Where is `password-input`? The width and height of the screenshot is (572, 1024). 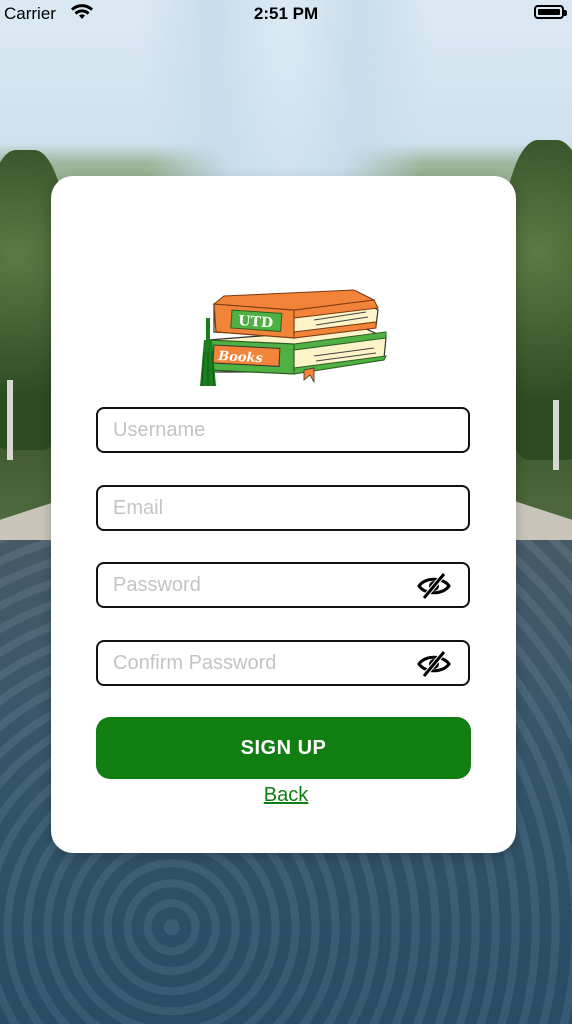
password-input is located at coordinates (258, 585).